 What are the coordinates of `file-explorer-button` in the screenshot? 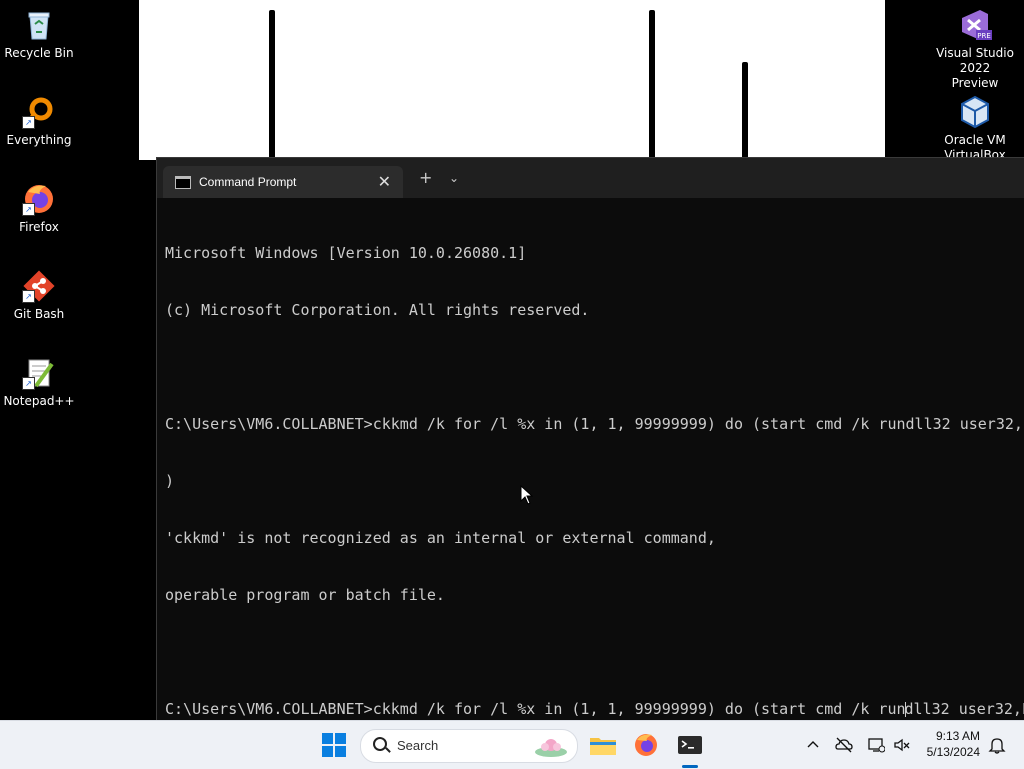 It's located at (603, 745).